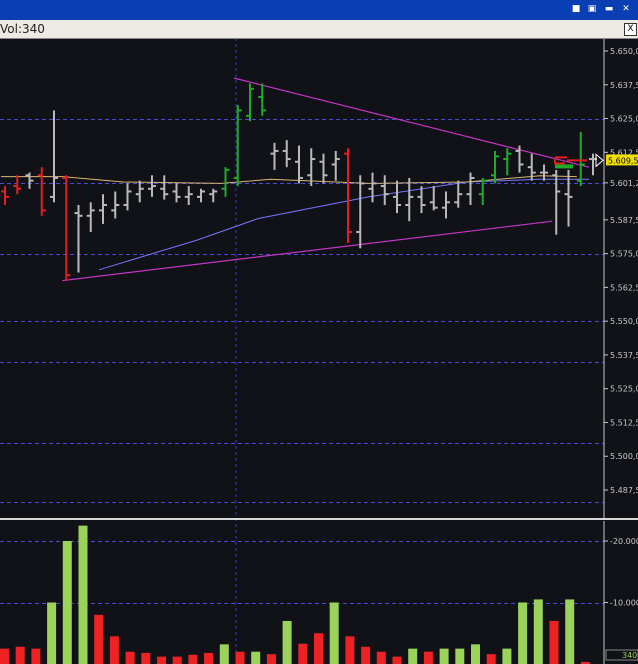 The image size is (638, 664). I want to click on volume-value: 340, so click(33, 29).